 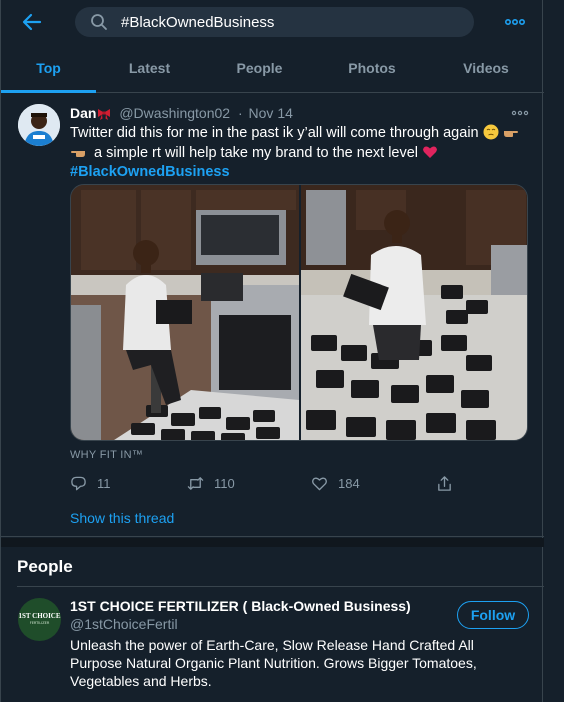 I want to click on tab-videos: Videos, so click(x=486, y=69).